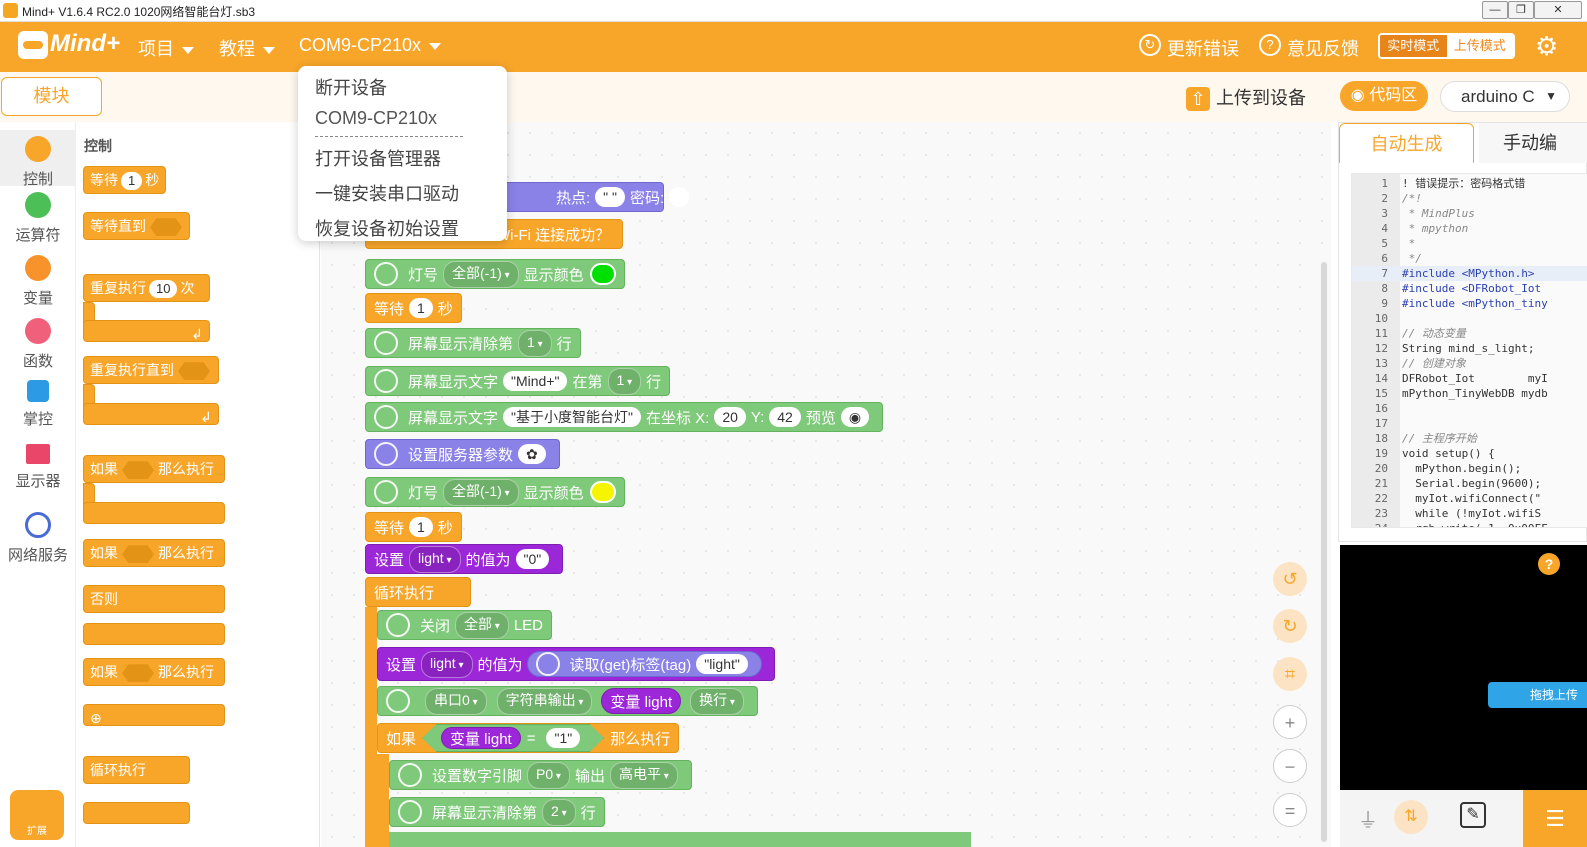  Describe the element at coordinates (376, 118) in the screenshot. I see `menu-item-port: COM9-CP210x` at that location.